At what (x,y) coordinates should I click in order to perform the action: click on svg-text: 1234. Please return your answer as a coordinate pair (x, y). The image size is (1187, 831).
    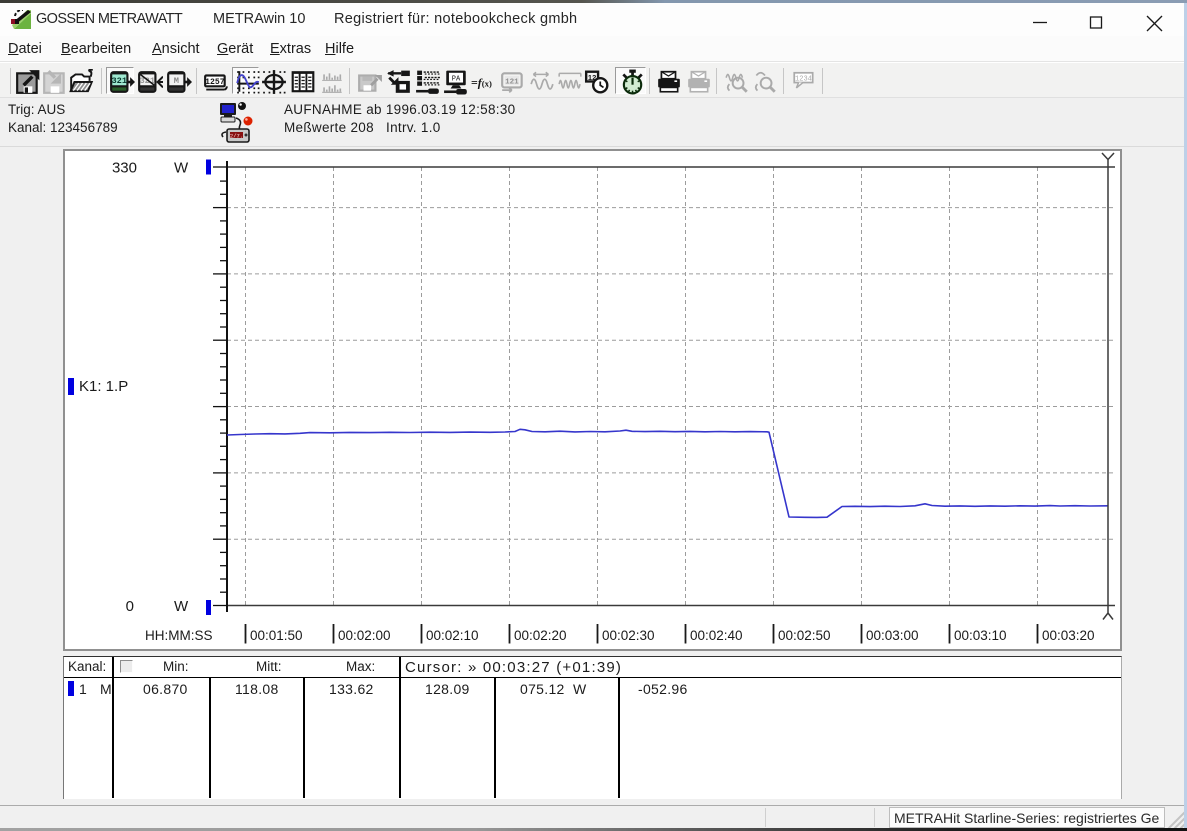
    Looking at the image, I should click on (803, 79).